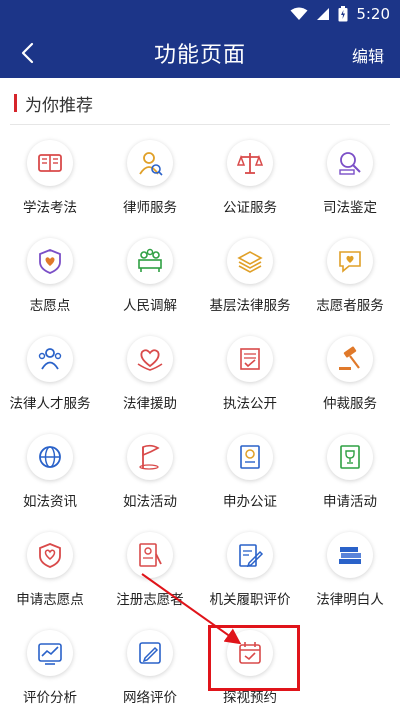  I want to click on feature-item: 机关履职评价, so click(250, 581).